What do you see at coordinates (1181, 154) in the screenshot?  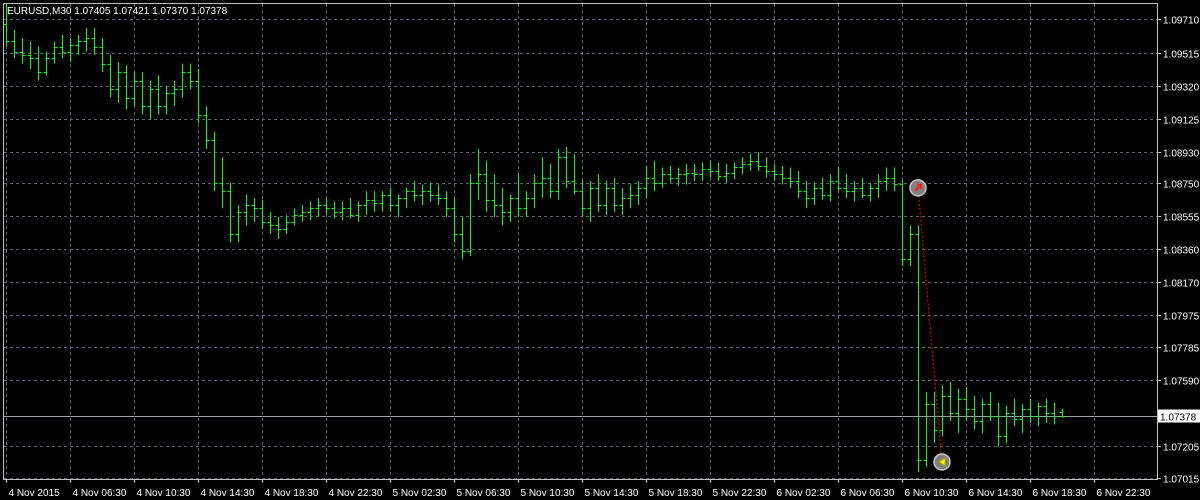 I see `price-tick-label: 1.08930` at bounding box center [1181, 154].